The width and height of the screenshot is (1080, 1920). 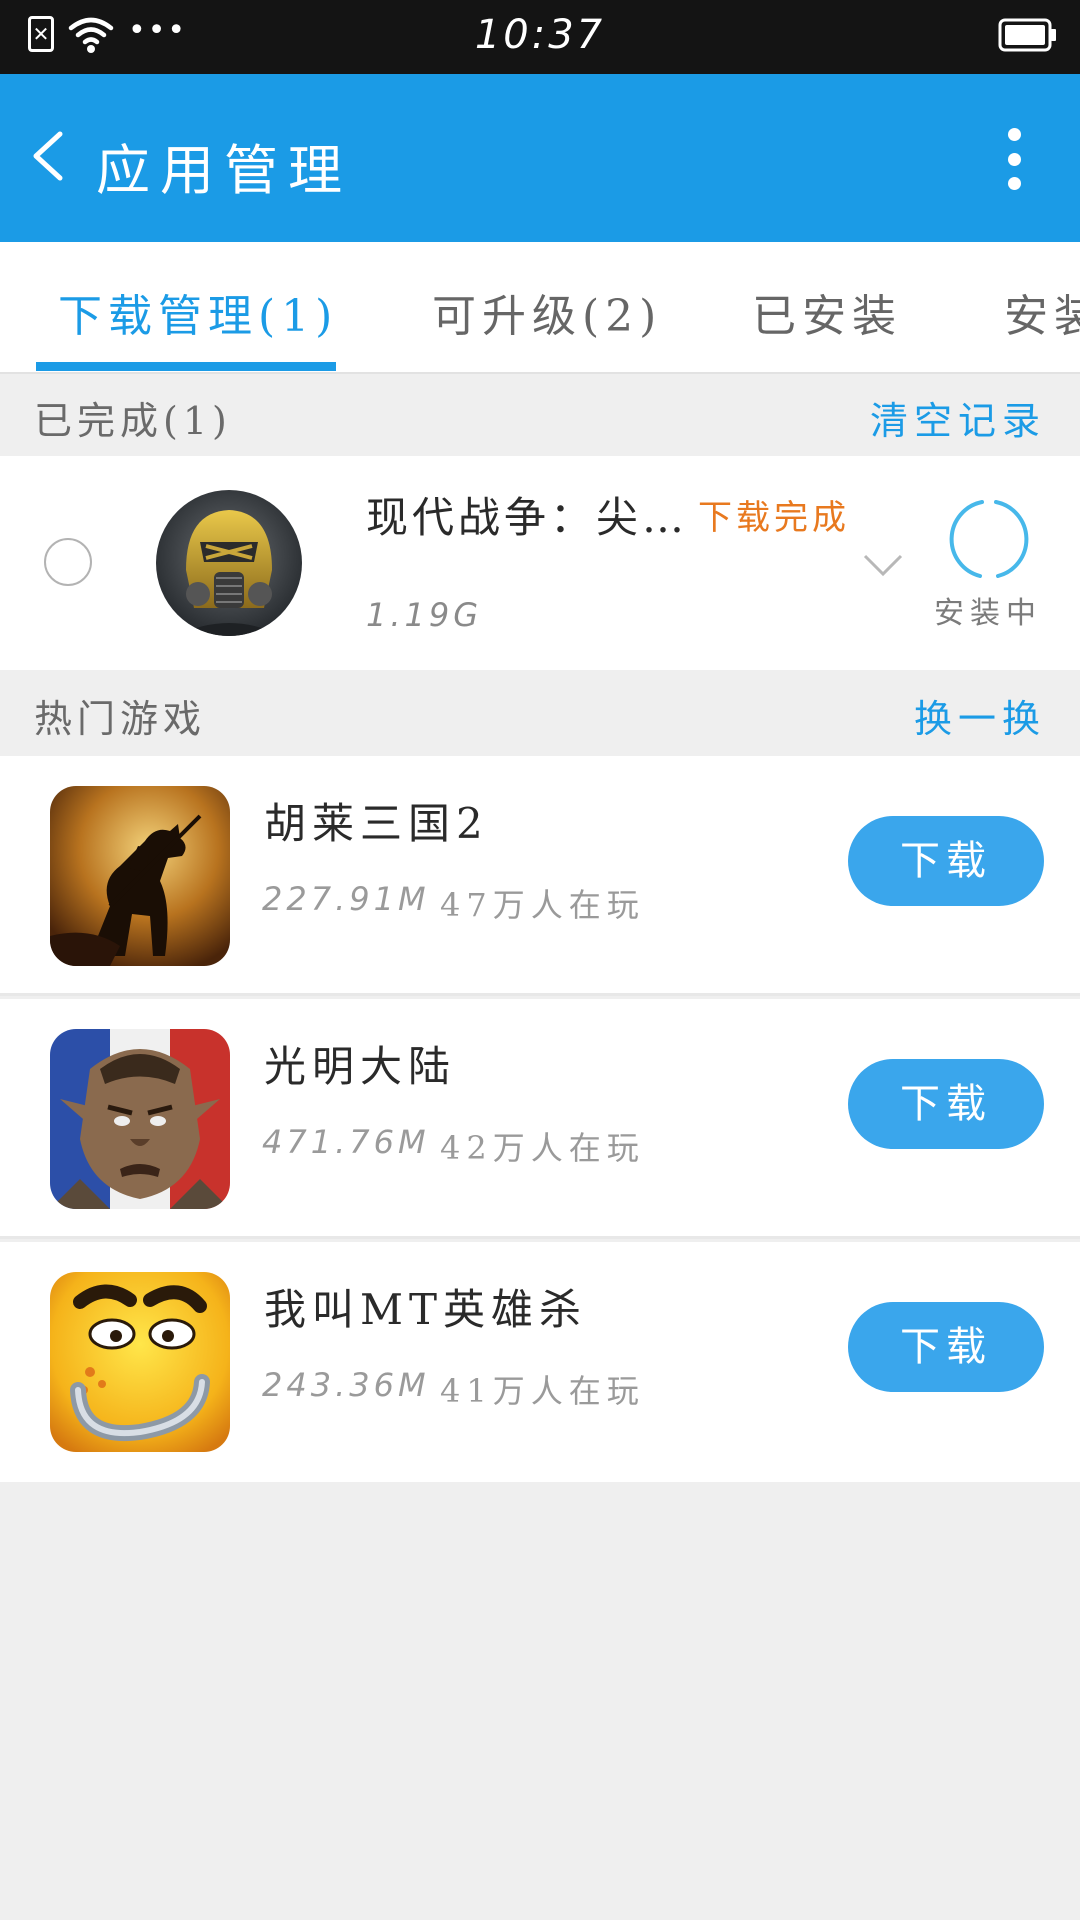 I want to click on game-size: 243.36M, so click(x=346, y=1385).